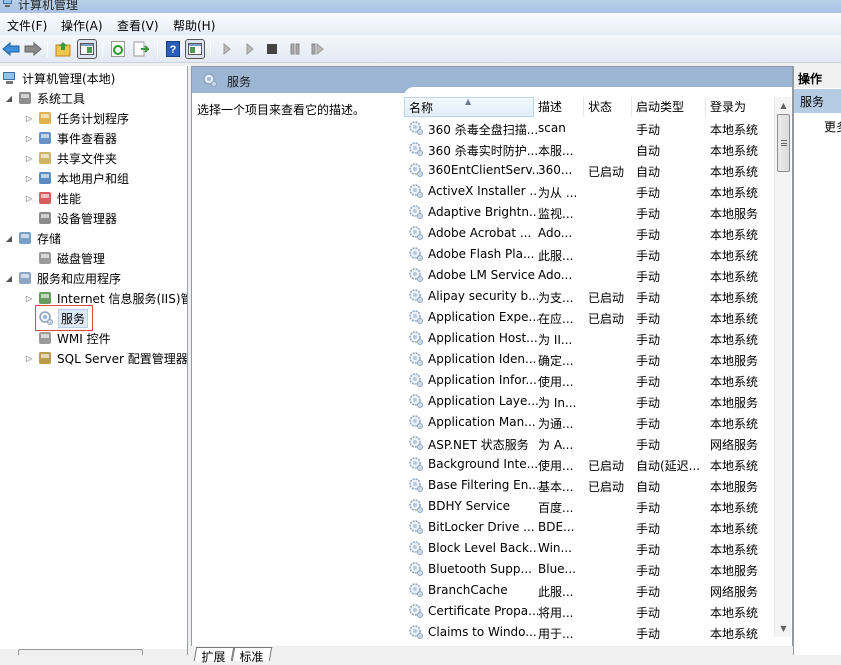  What do you see at coordinates (589, 233) in the screenshot?
I see `service-row: Adobe Acrobat ... Ado... 手动 本地系统` at bounding box center [589, 233].